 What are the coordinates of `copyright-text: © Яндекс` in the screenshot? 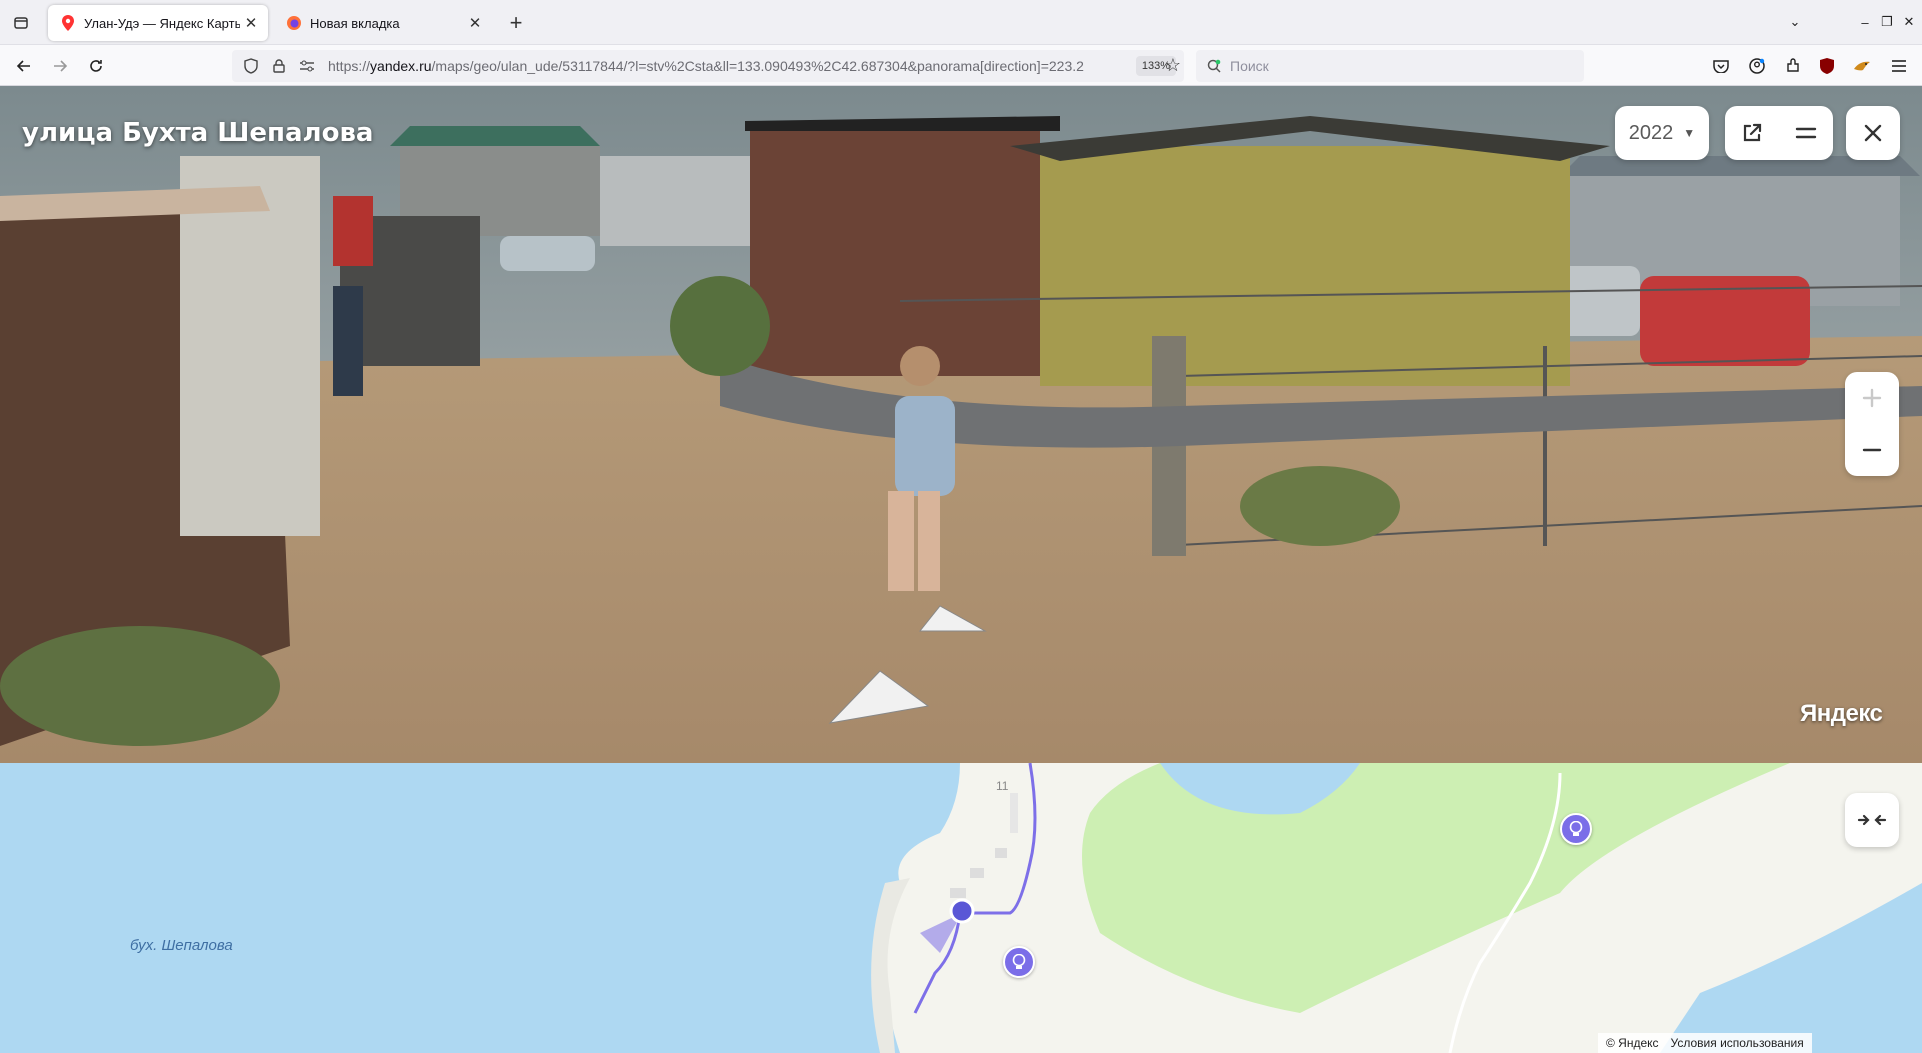 It's located at (1632, 1043).